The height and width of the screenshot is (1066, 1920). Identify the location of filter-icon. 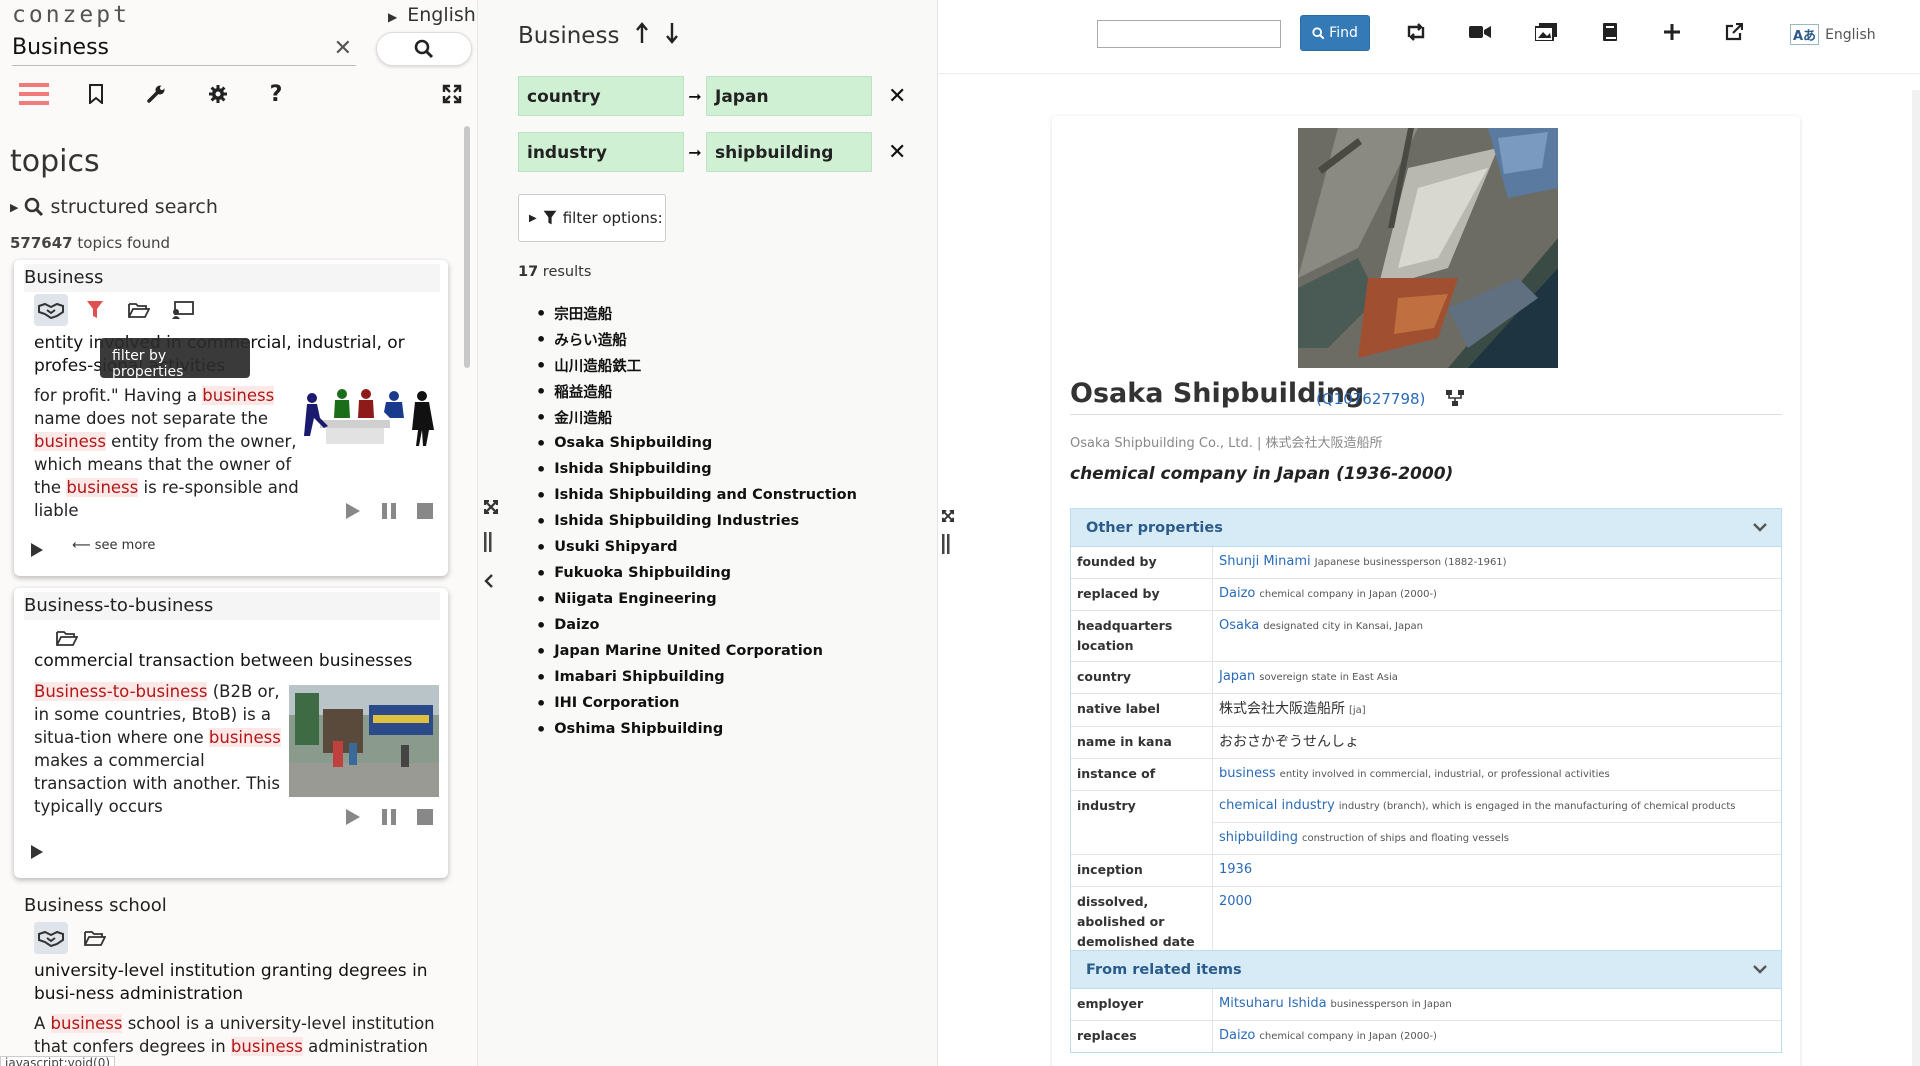
(95, 310).